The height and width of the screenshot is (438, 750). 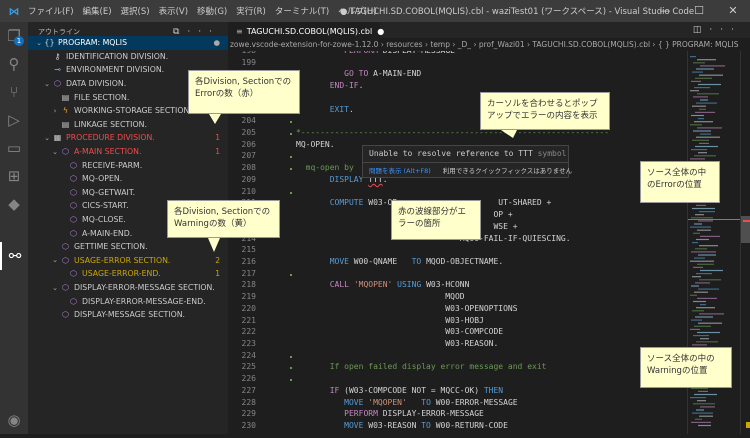 What do you see at coordinates (14, 92) in the screenshot?
I see `source-control-icon: ⑂` at bounding box center [14, 92].